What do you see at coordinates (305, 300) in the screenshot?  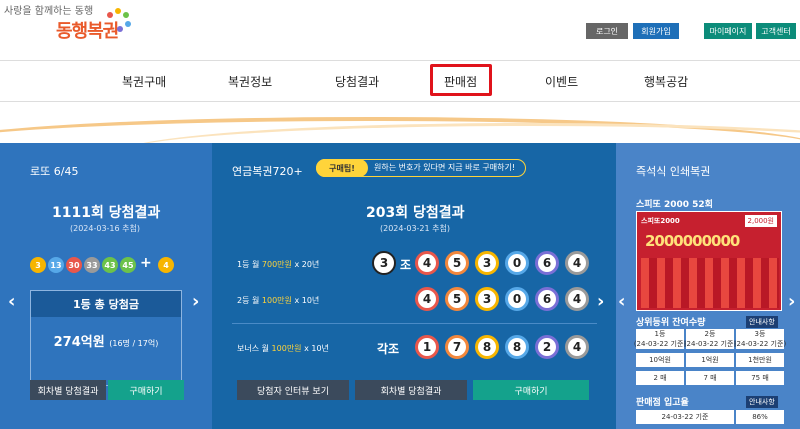 I see `pension-prize-period: x 10년` at bounding box center [305, 300].